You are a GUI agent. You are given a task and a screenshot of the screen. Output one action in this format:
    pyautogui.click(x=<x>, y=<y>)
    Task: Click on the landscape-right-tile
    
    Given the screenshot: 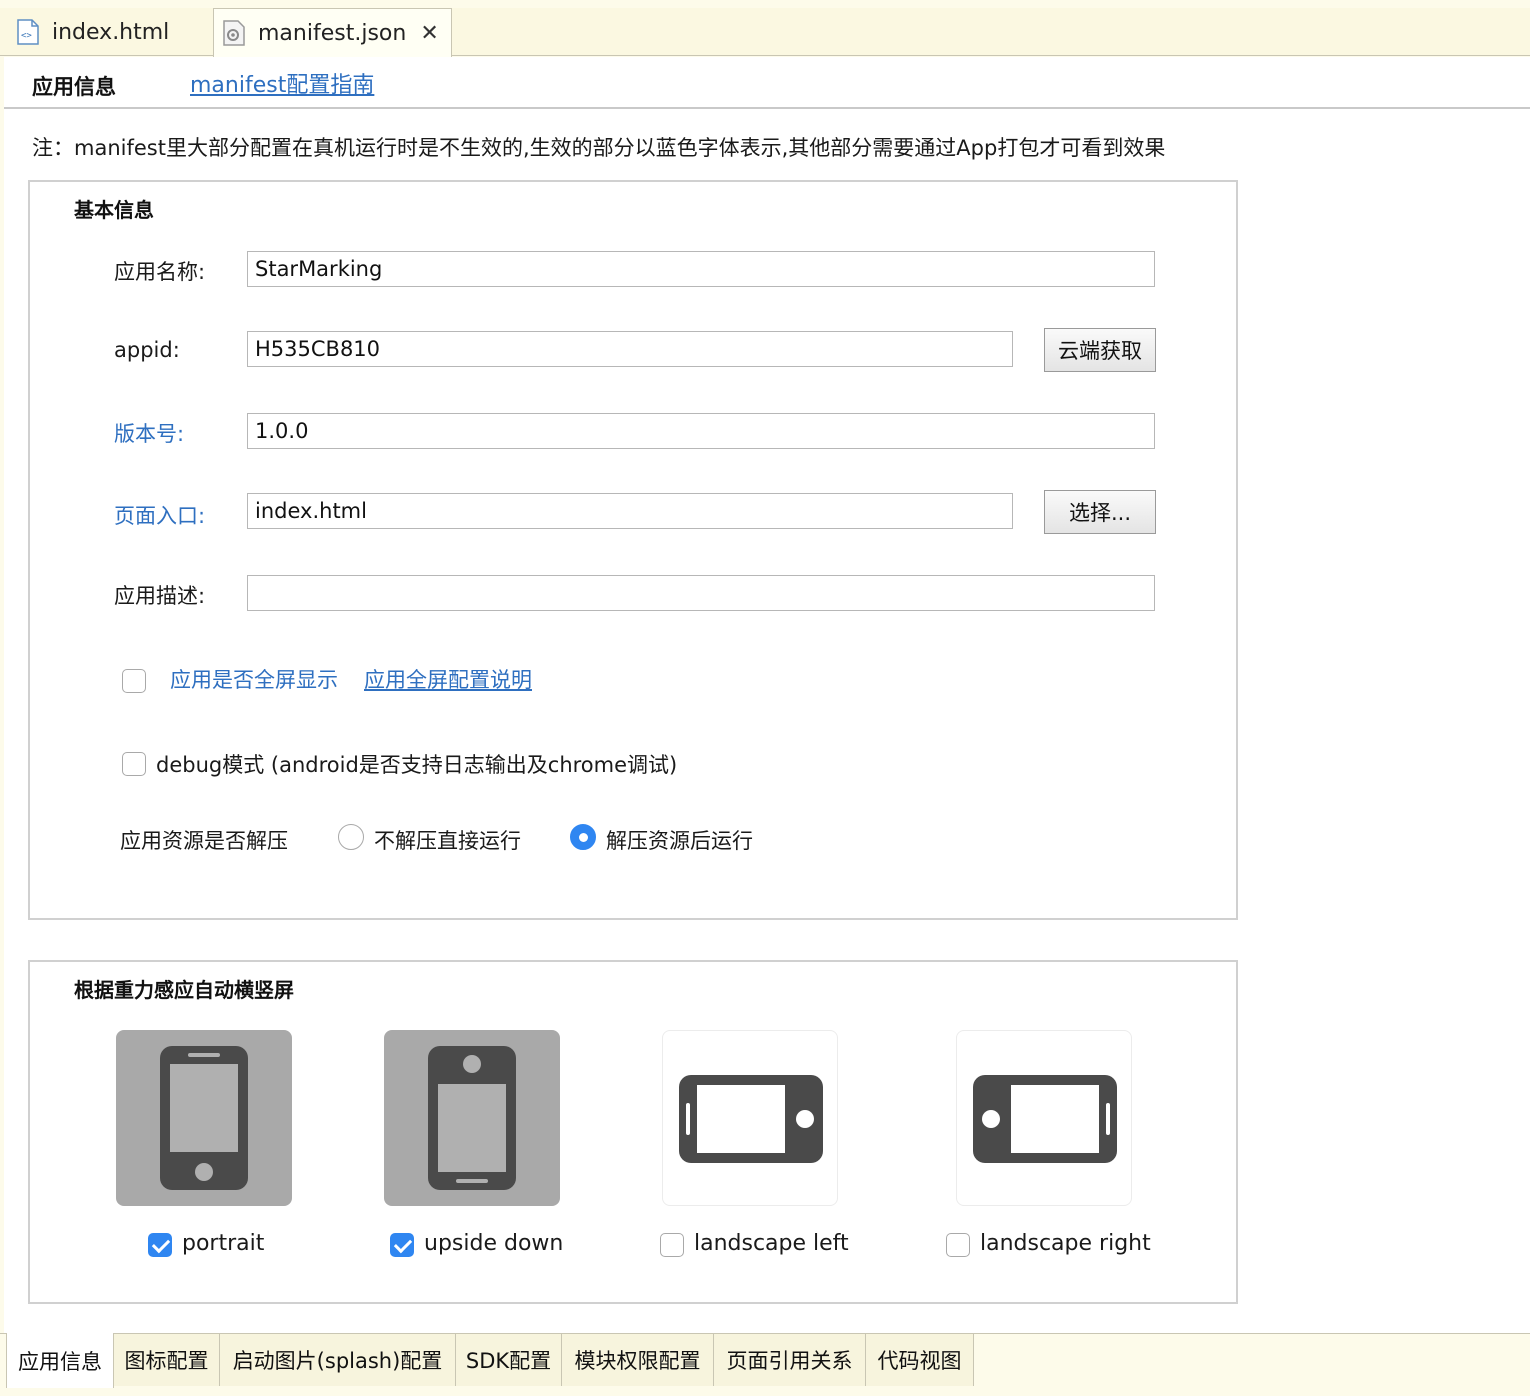 What is the action you would take?
    pyautogui.click(x=1044, y=1118)
    